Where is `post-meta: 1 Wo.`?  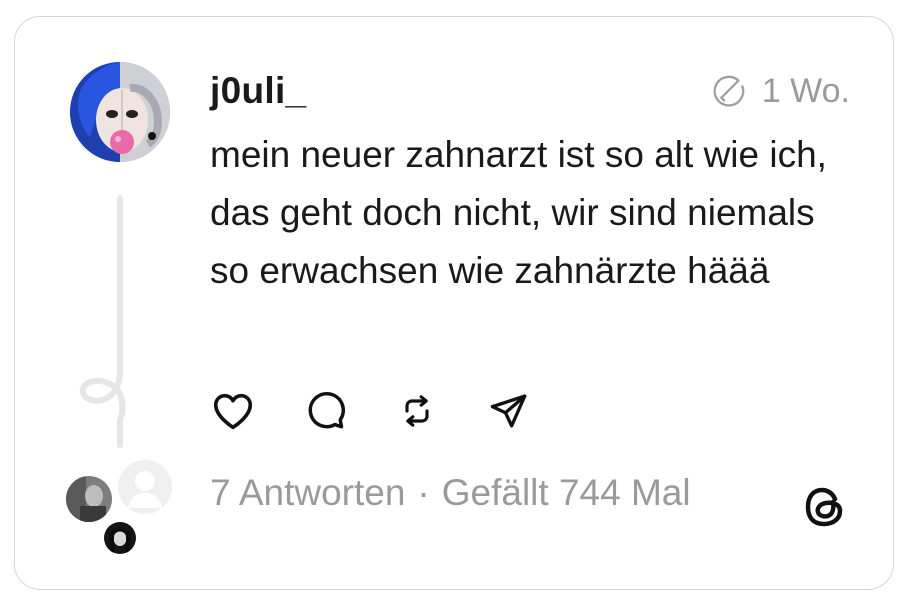 post-meta: 1 Wo. is located at coordinates (780, 91).